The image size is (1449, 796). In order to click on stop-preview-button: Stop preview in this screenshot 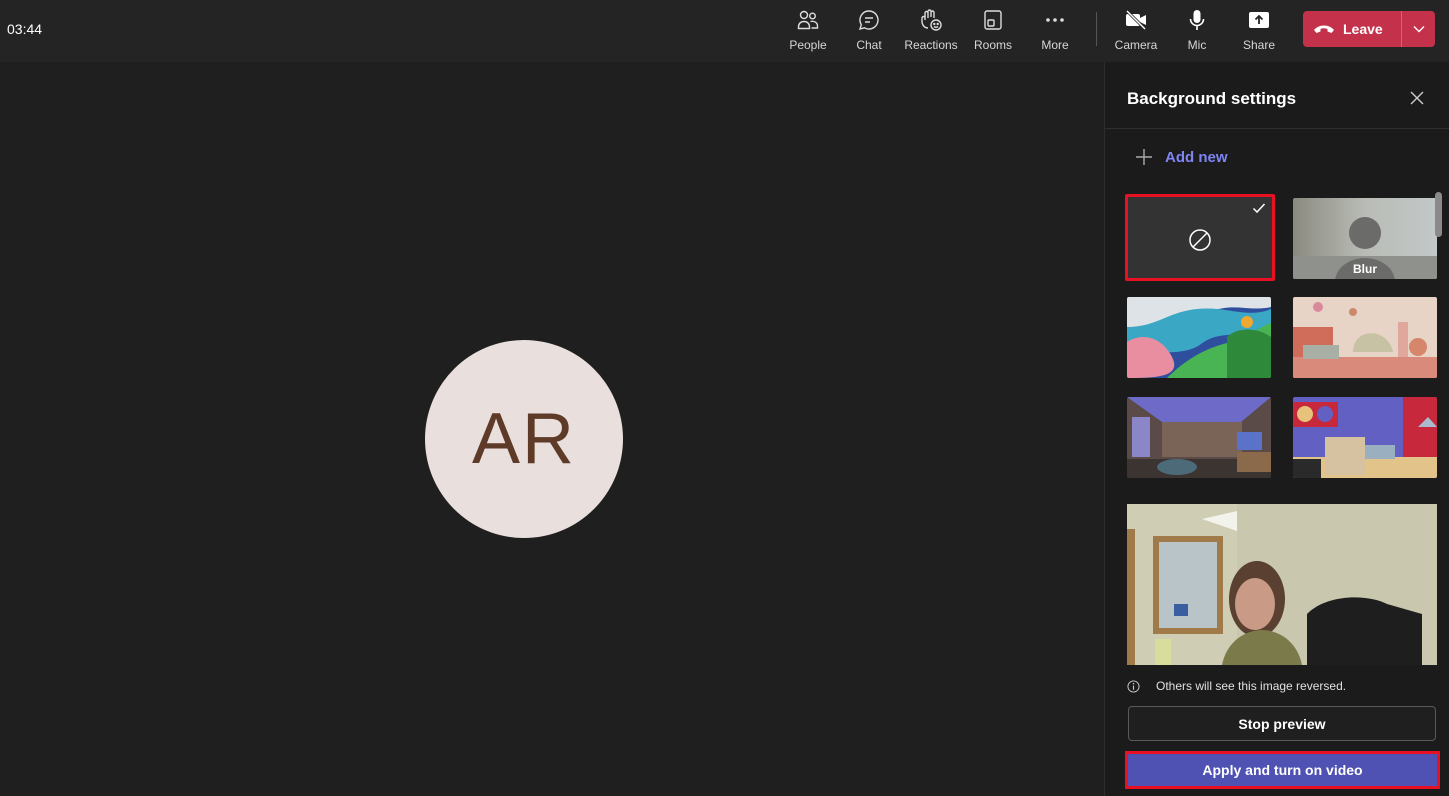, I will do `click(1282, 723)`.